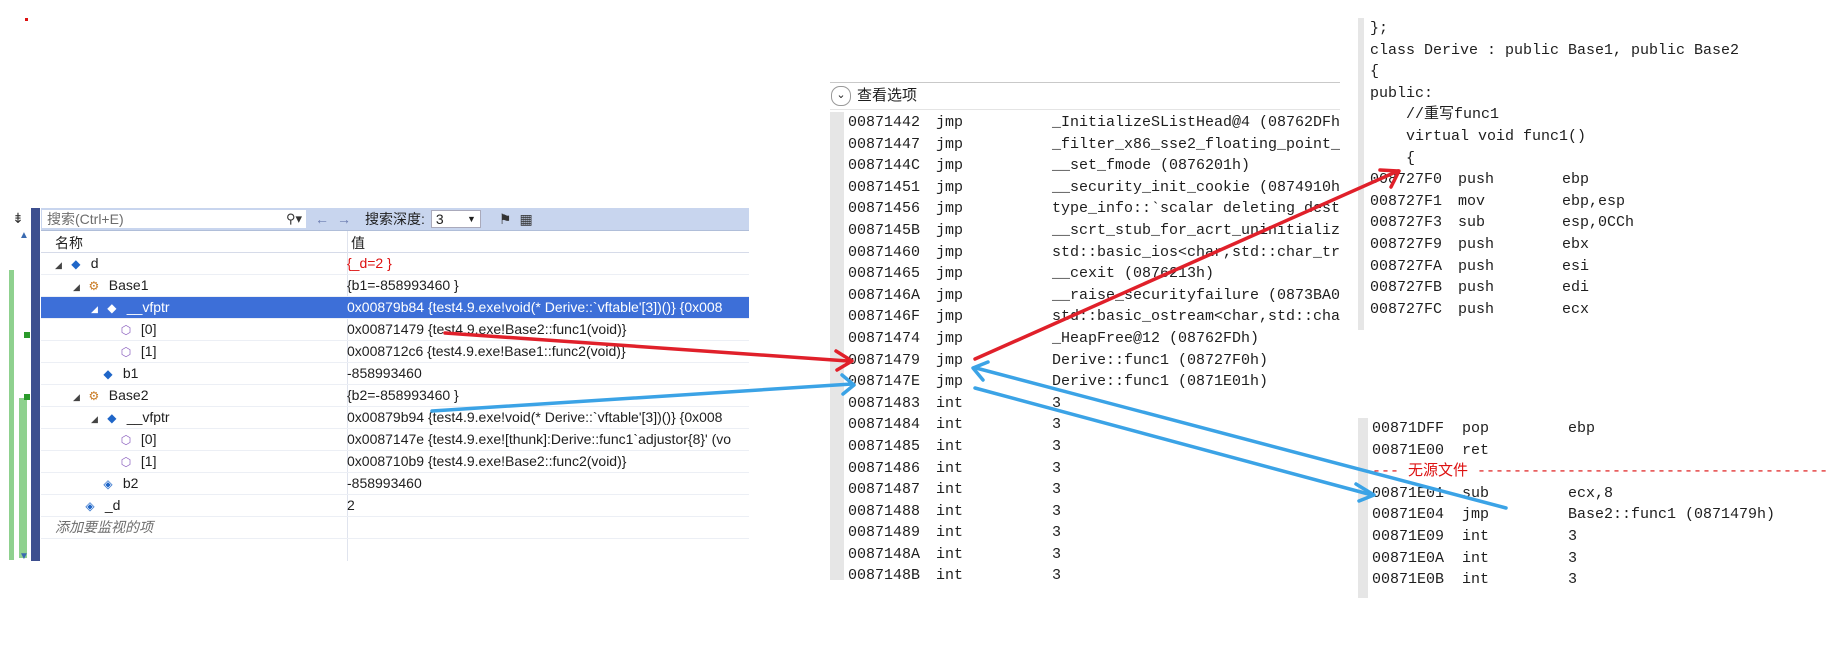  I want to click on scroll-down-icon: ▼, so click(24, 556).